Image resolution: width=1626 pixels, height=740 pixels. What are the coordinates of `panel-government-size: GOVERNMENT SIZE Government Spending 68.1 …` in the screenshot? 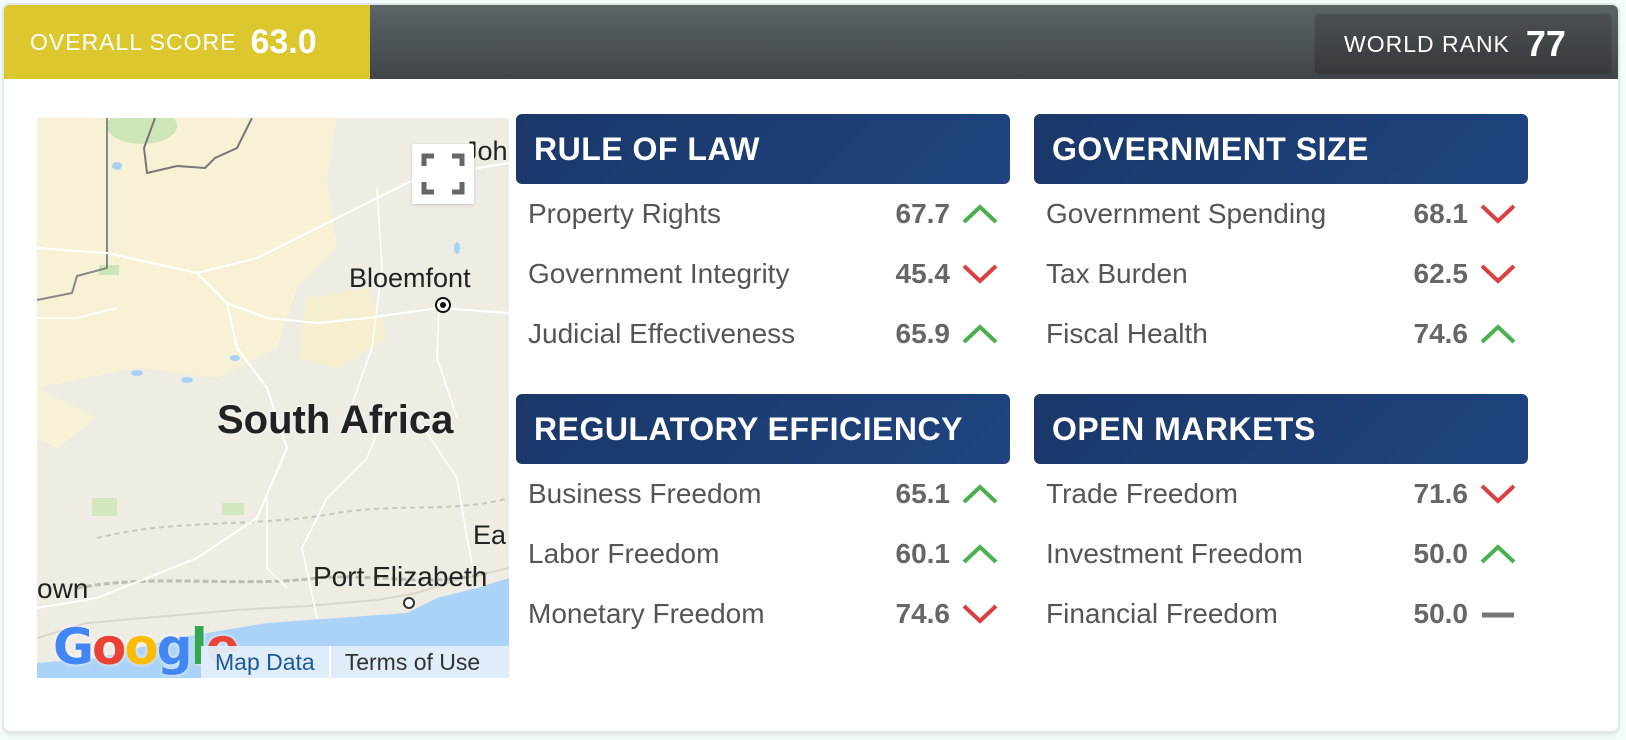 It's located at (1281, 239).